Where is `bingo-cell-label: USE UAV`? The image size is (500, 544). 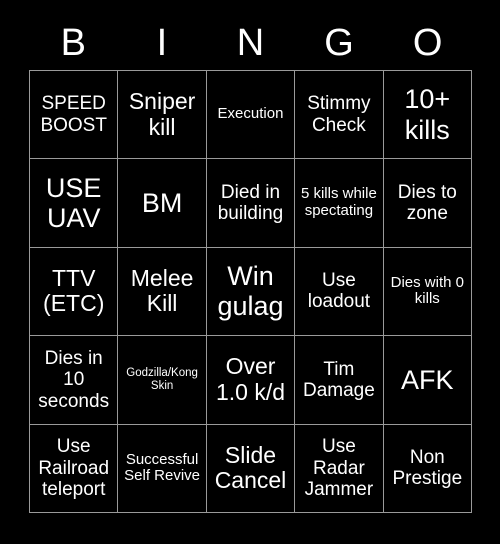 bingo-cell-label: USE UAV is located at coordinates (73, 203).